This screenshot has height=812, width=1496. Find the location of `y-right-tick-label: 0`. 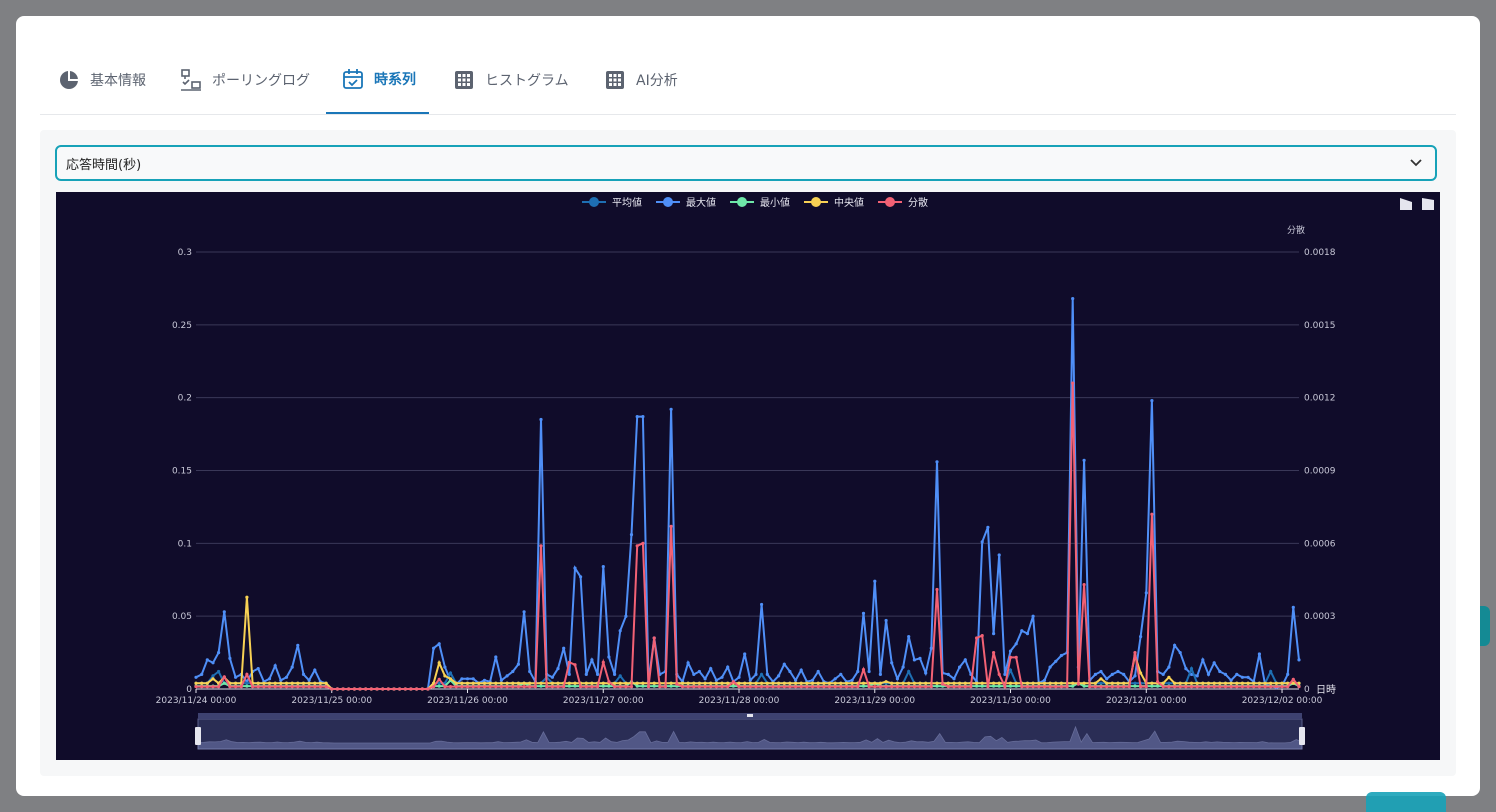

y-right-tick-label: 0 is located at coordinates (1307, 690).